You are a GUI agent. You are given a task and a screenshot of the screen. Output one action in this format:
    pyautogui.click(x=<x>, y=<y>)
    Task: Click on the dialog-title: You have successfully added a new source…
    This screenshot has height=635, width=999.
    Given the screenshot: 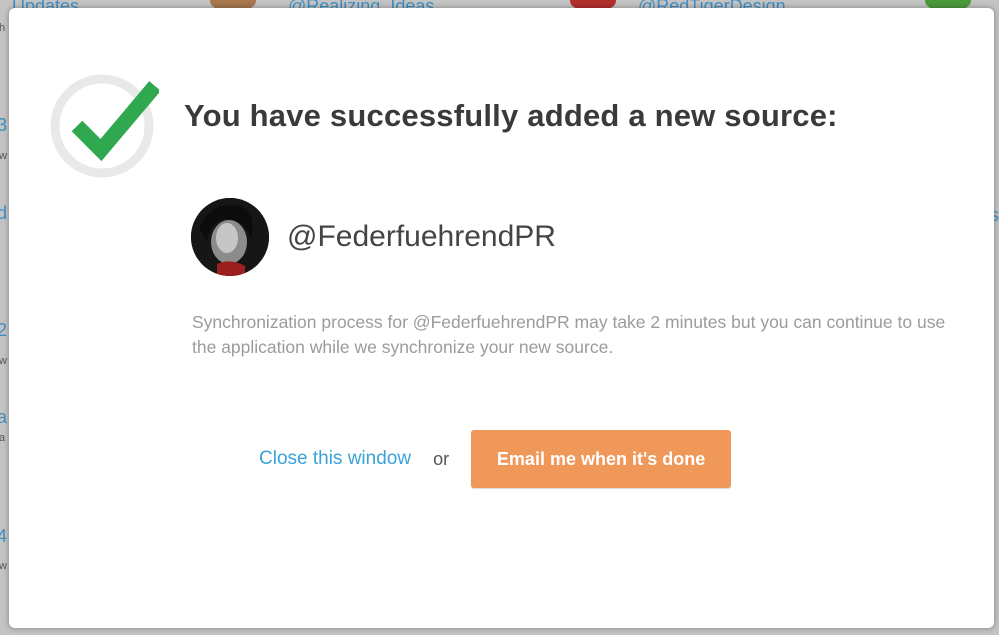 What is the action you would take?
    pyautogui.click(x=511, y=115)
    